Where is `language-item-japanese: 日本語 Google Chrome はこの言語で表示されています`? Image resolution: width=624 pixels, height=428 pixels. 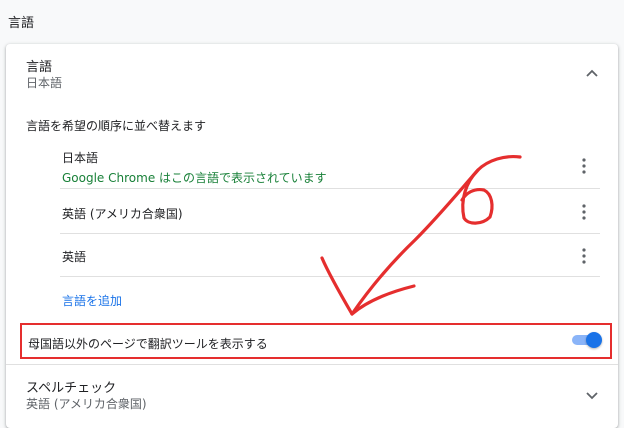
language-item-japanese: 日本語 Google Chrome はこの言語で表示されています is located at coordinates (330, 165).